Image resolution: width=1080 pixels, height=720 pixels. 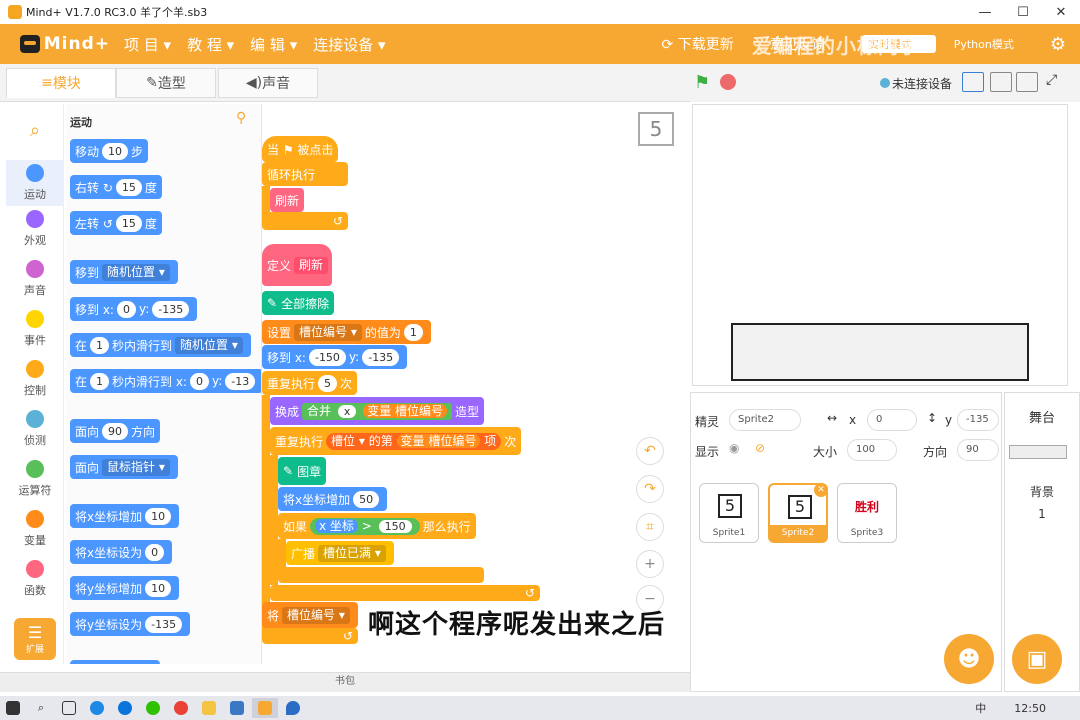 What do you see at coordinates (333, 499) in the screenshot?
I see `block-change-x-script: 将x坐标增加 50` at bounding box center [333, 499].